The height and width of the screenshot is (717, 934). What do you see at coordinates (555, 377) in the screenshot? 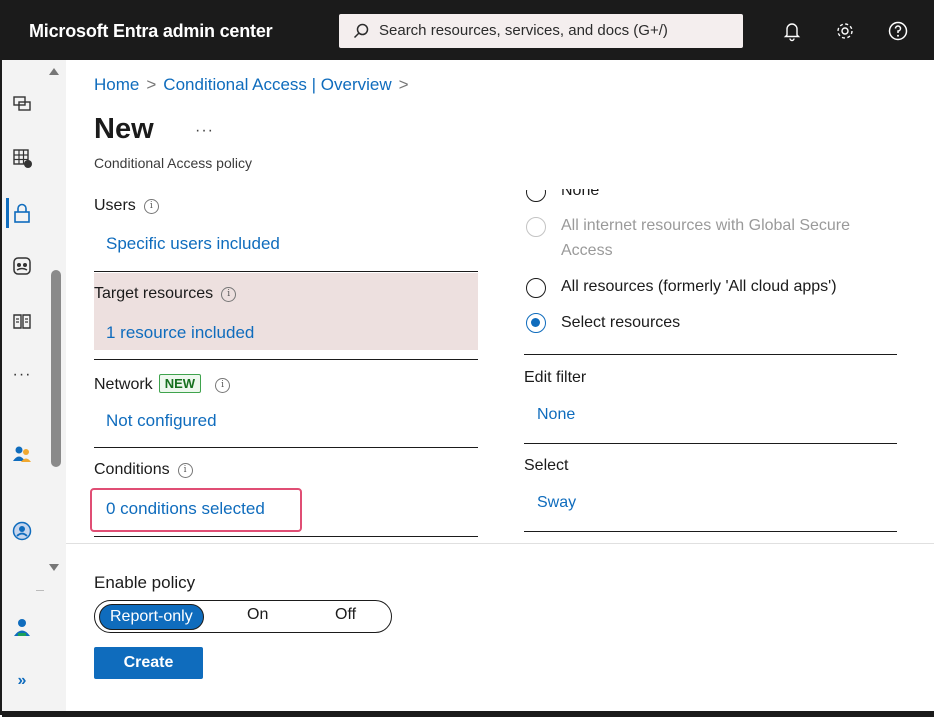
I see `edit-filter-label: Edit filter` at bounding box center [555, 377].